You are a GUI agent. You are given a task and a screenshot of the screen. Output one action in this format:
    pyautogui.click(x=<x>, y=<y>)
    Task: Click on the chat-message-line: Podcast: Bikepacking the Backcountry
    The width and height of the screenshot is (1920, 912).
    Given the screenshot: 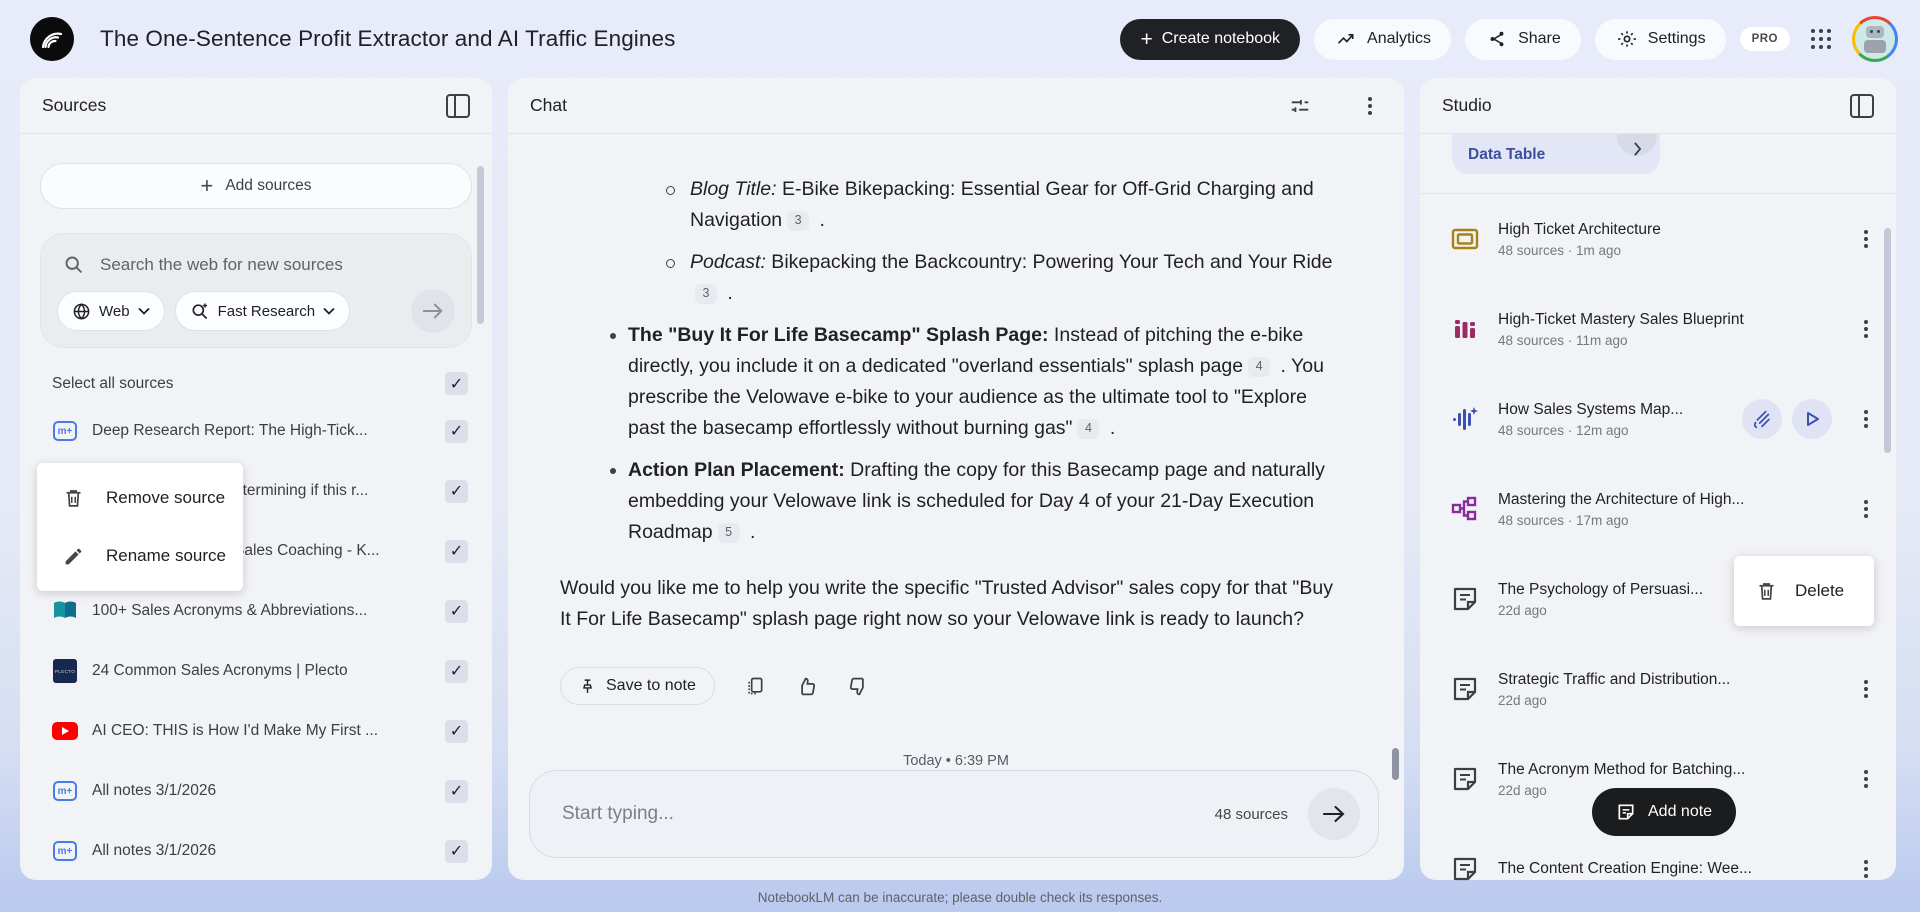 What is the action you would take?
    pyautogui.click(x=952, y=278)
    